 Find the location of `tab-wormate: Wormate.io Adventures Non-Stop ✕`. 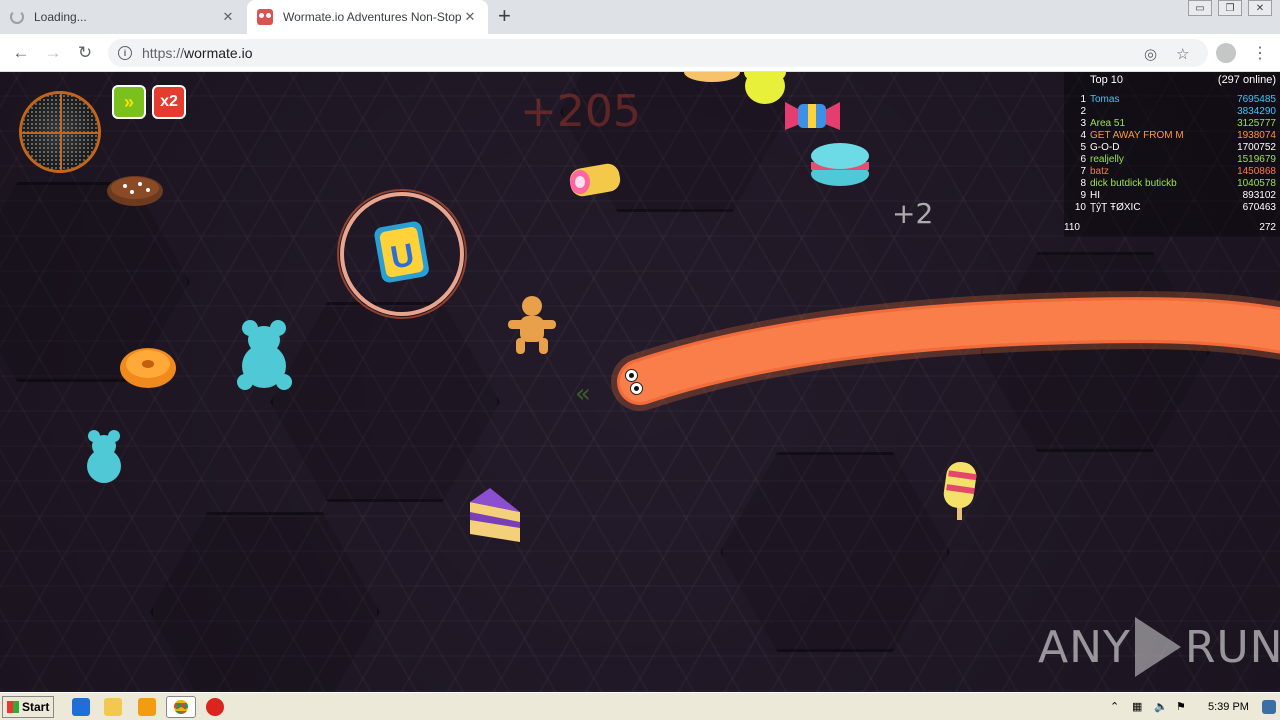

tab-wormate: Wormate.io Adventures Non-Stop ✕ is located at coordinates (367, 17).